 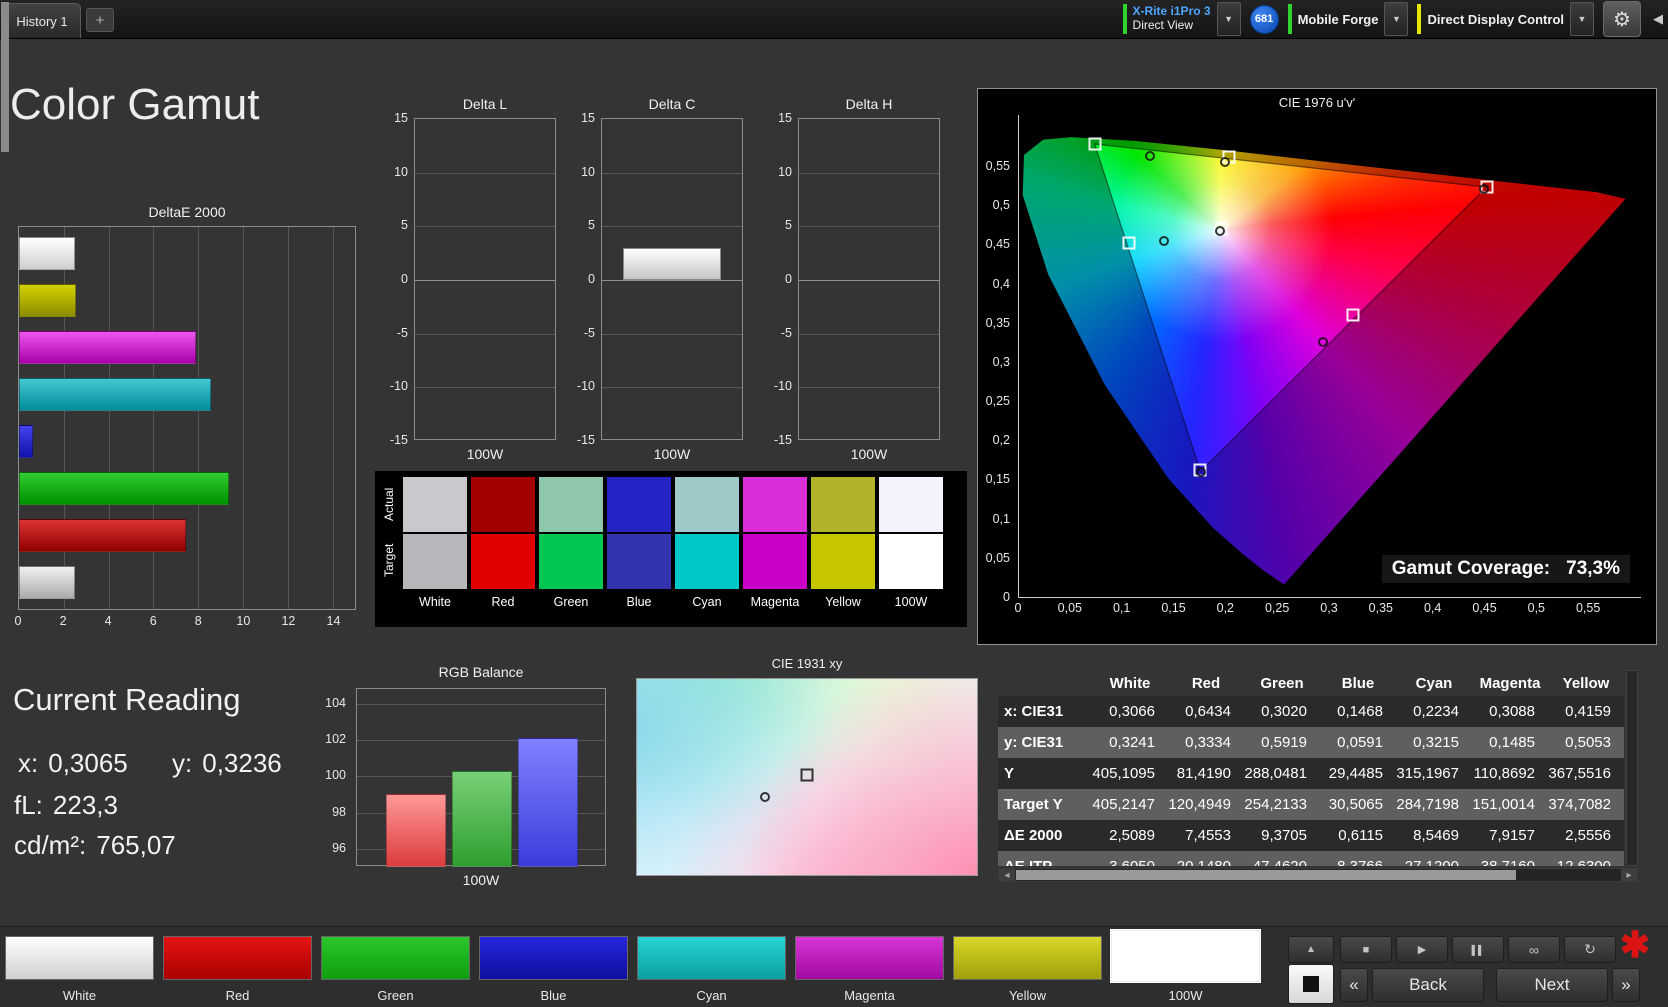 What do you see at coordinates (237, 958) in the screenshot?
I see `patch-red-button` at bounding box center [237, 958].